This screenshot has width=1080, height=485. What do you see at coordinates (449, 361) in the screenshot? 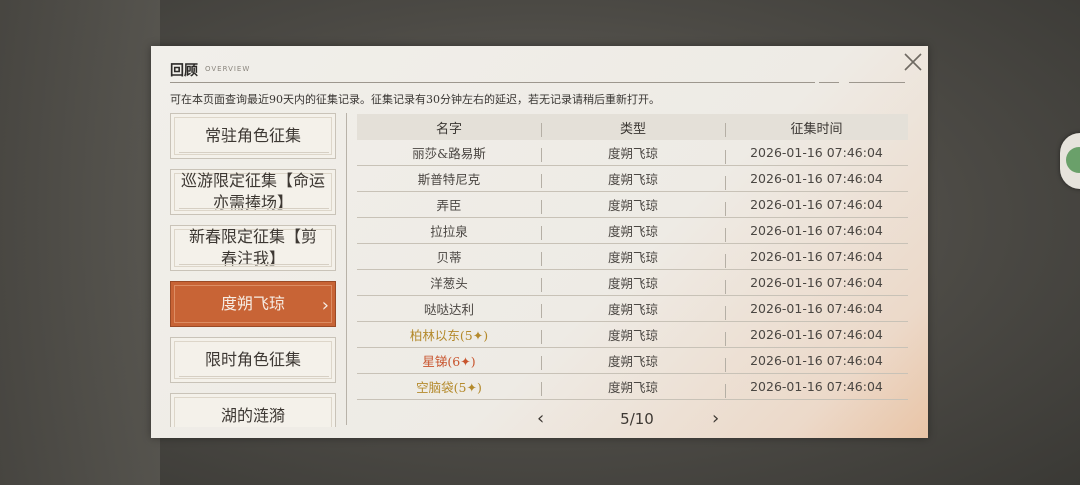
I see `row-name: 星锑(6✦)` at bounding box center [449, 361].